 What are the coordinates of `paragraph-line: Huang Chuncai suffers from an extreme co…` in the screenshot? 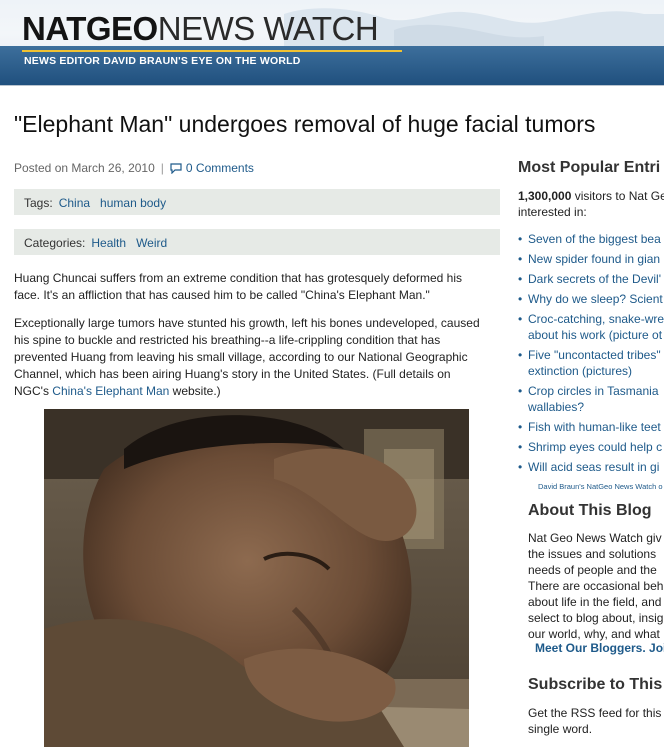 It's located at (238, 278).